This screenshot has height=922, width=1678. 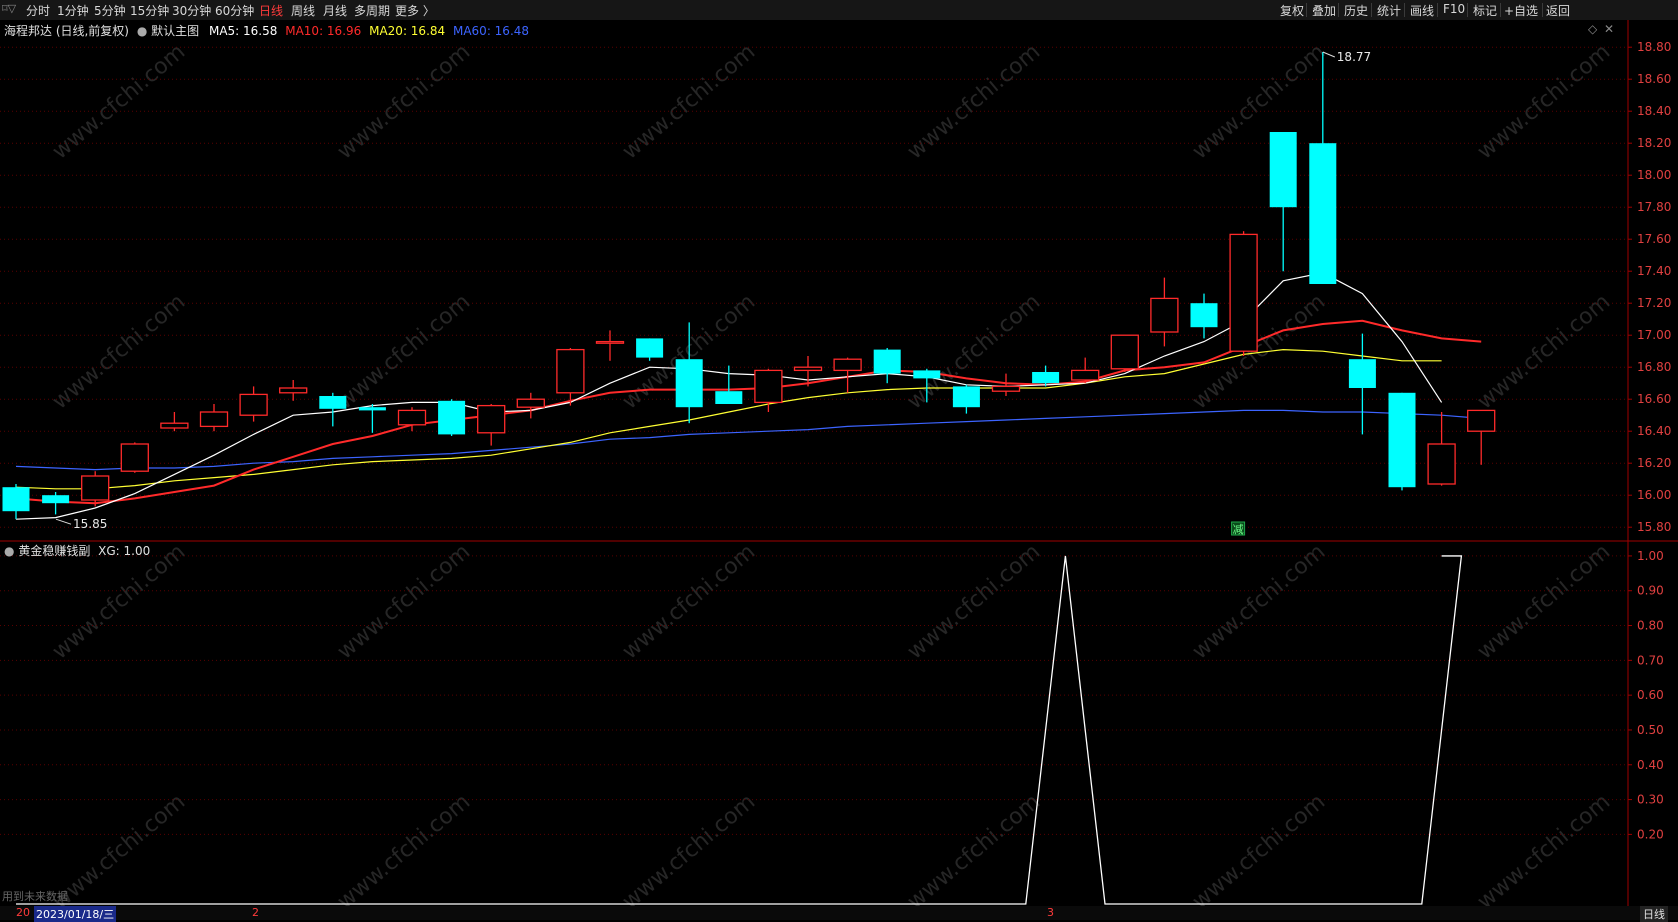 I want to click on main-tick-label: 16.20, so click(x=1654, y=463).